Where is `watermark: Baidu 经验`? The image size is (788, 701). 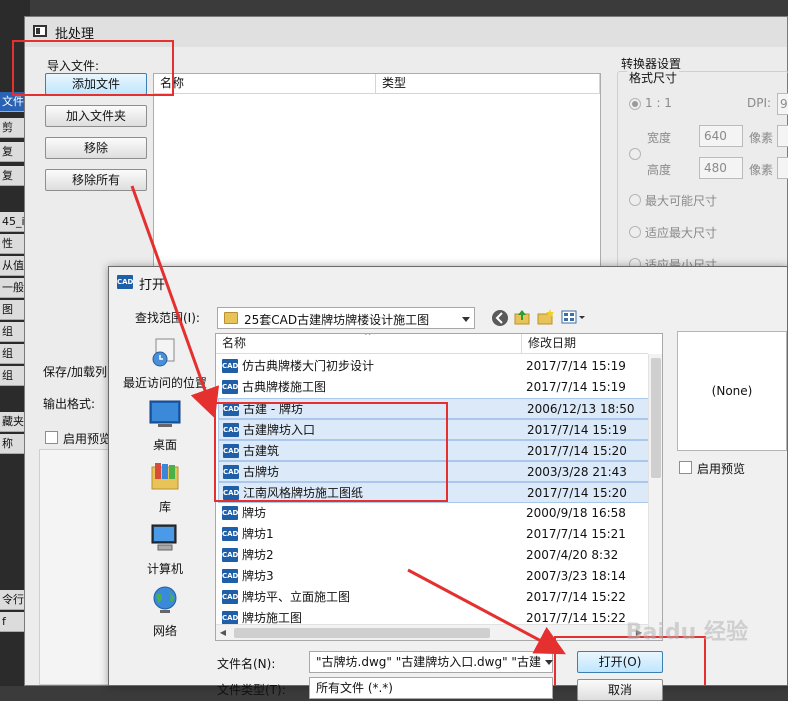
watermark: Baidu 经验 is located at coordinates (686, 632).